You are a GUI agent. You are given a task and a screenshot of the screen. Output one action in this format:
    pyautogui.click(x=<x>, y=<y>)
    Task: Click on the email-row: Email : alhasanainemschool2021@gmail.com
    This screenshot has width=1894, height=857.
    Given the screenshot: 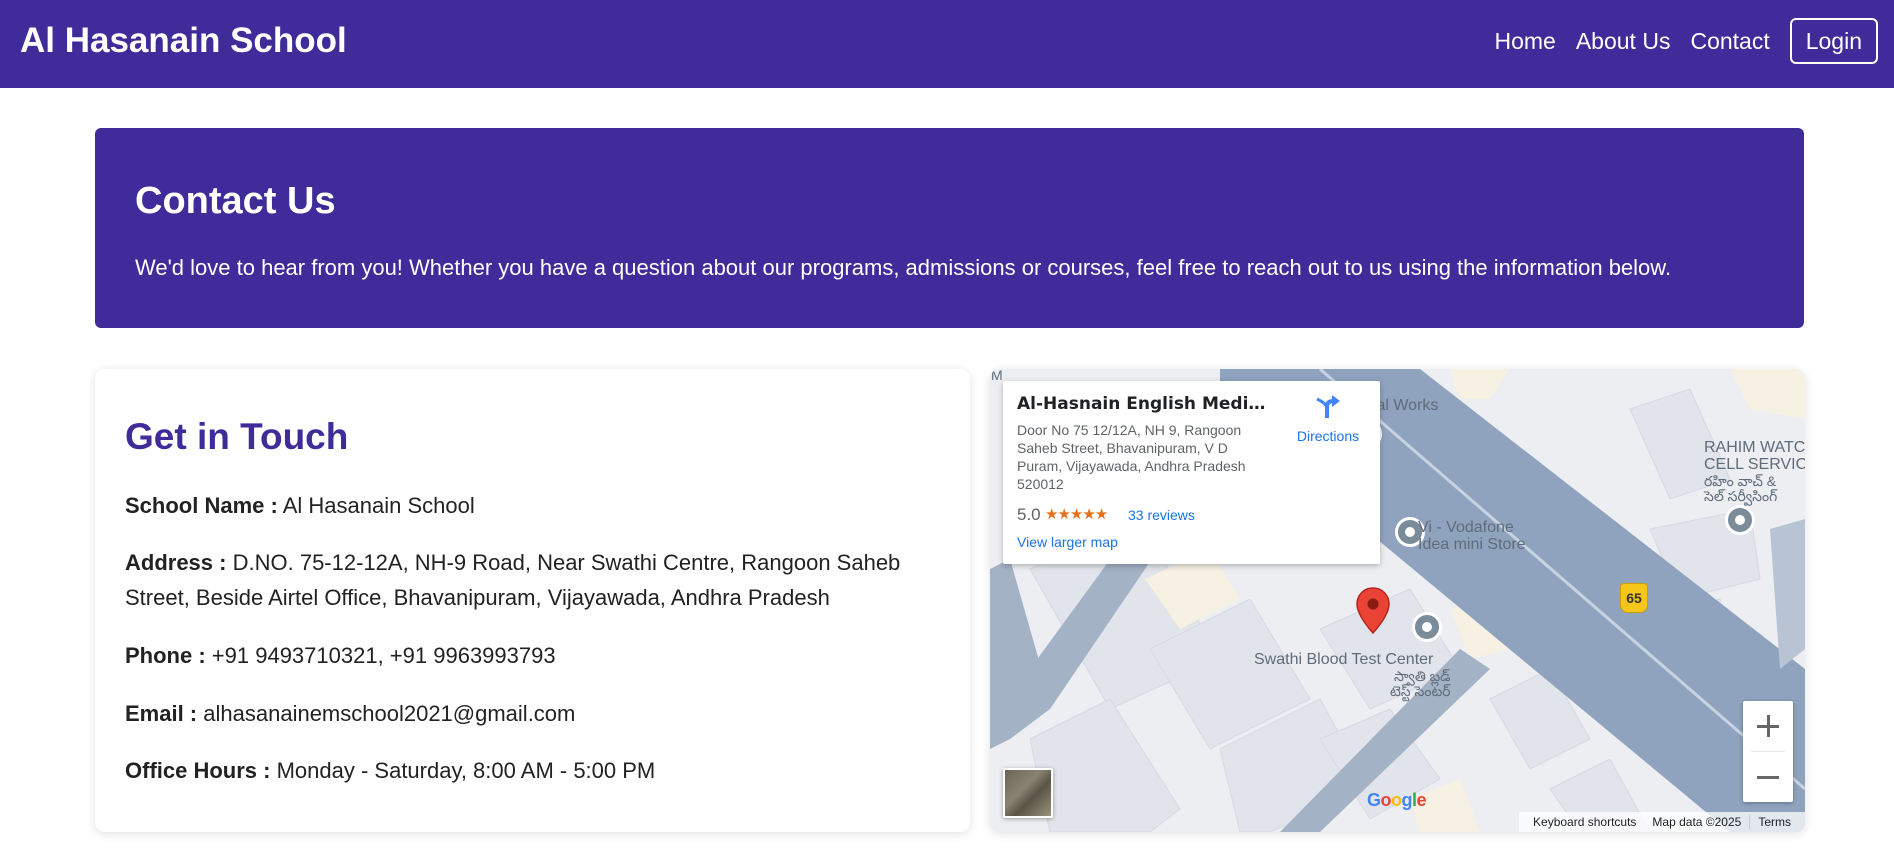 What is the action you would take?
    pyautogui.click(x=530, y=713)
    